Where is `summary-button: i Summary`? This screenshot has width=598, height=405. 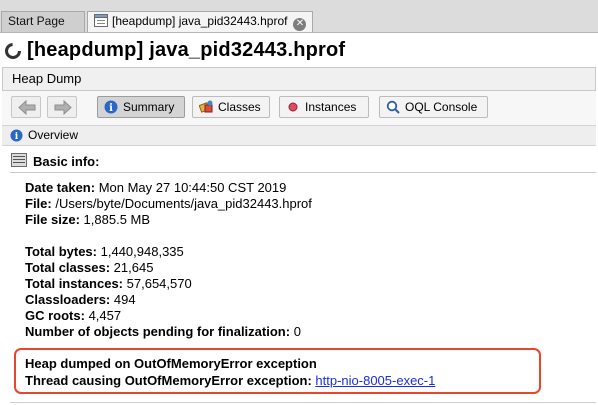 summary-button: i Summary is located at coordinates (141, 107).